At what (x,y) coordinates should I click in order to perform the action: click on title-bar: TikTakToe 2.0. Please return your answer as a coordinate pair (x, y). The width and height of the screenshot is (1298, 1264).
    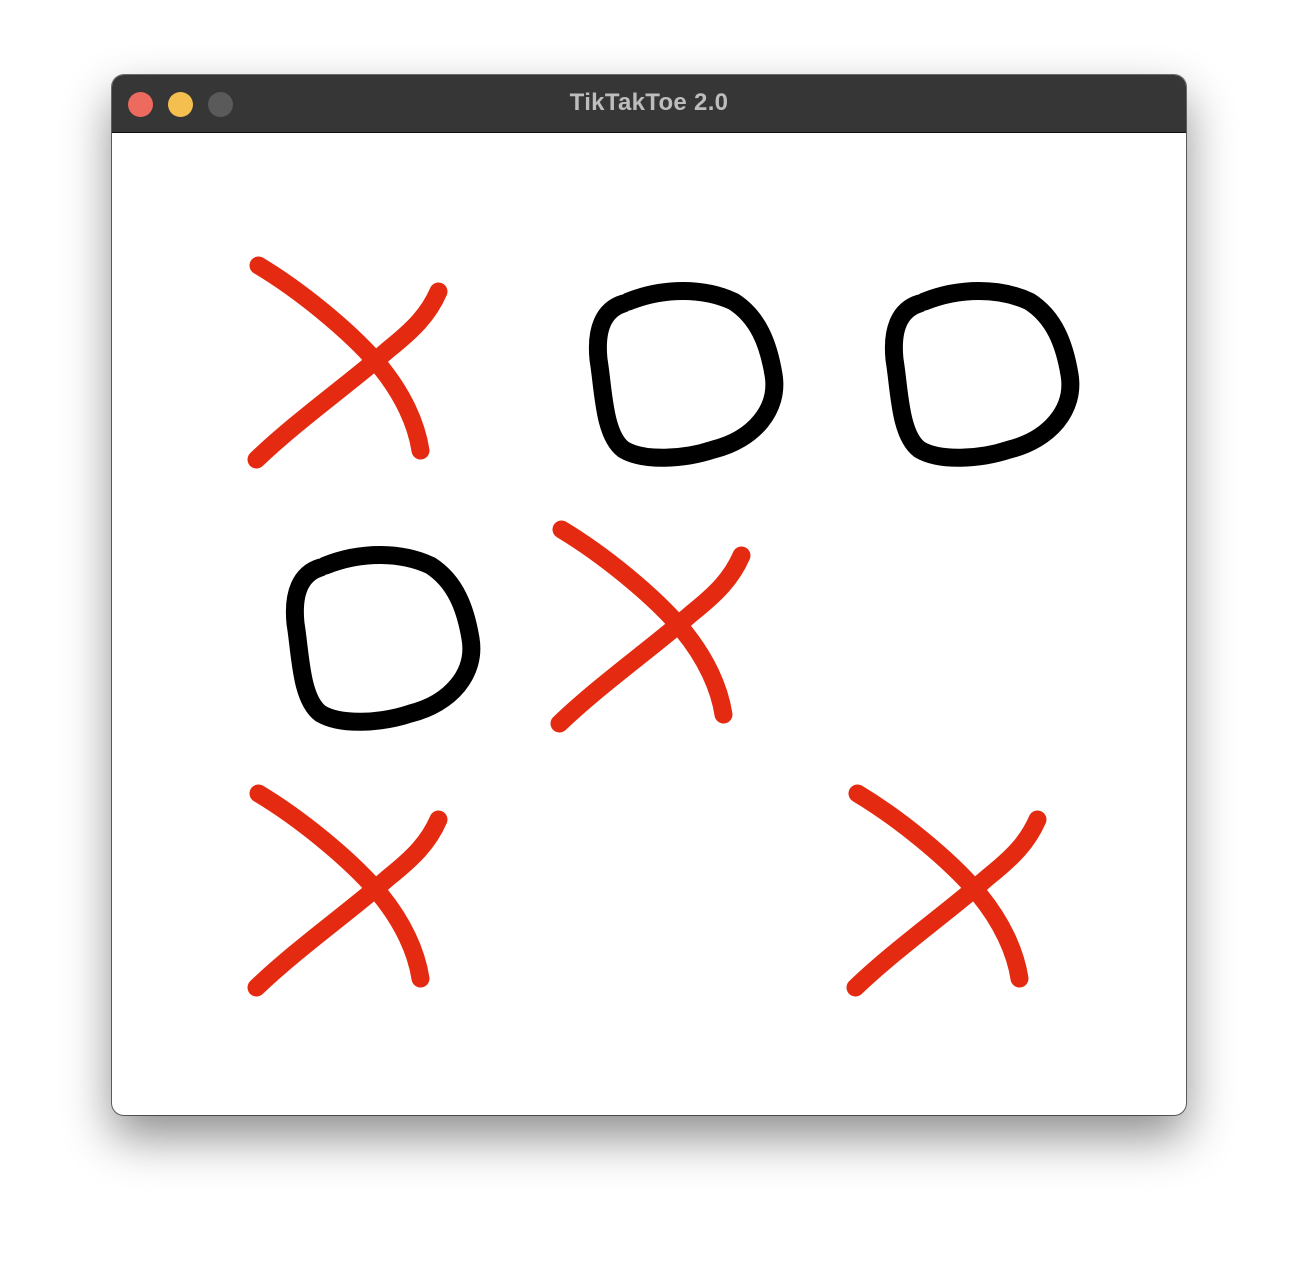
    Looking at the image, I should click on (649, 104).